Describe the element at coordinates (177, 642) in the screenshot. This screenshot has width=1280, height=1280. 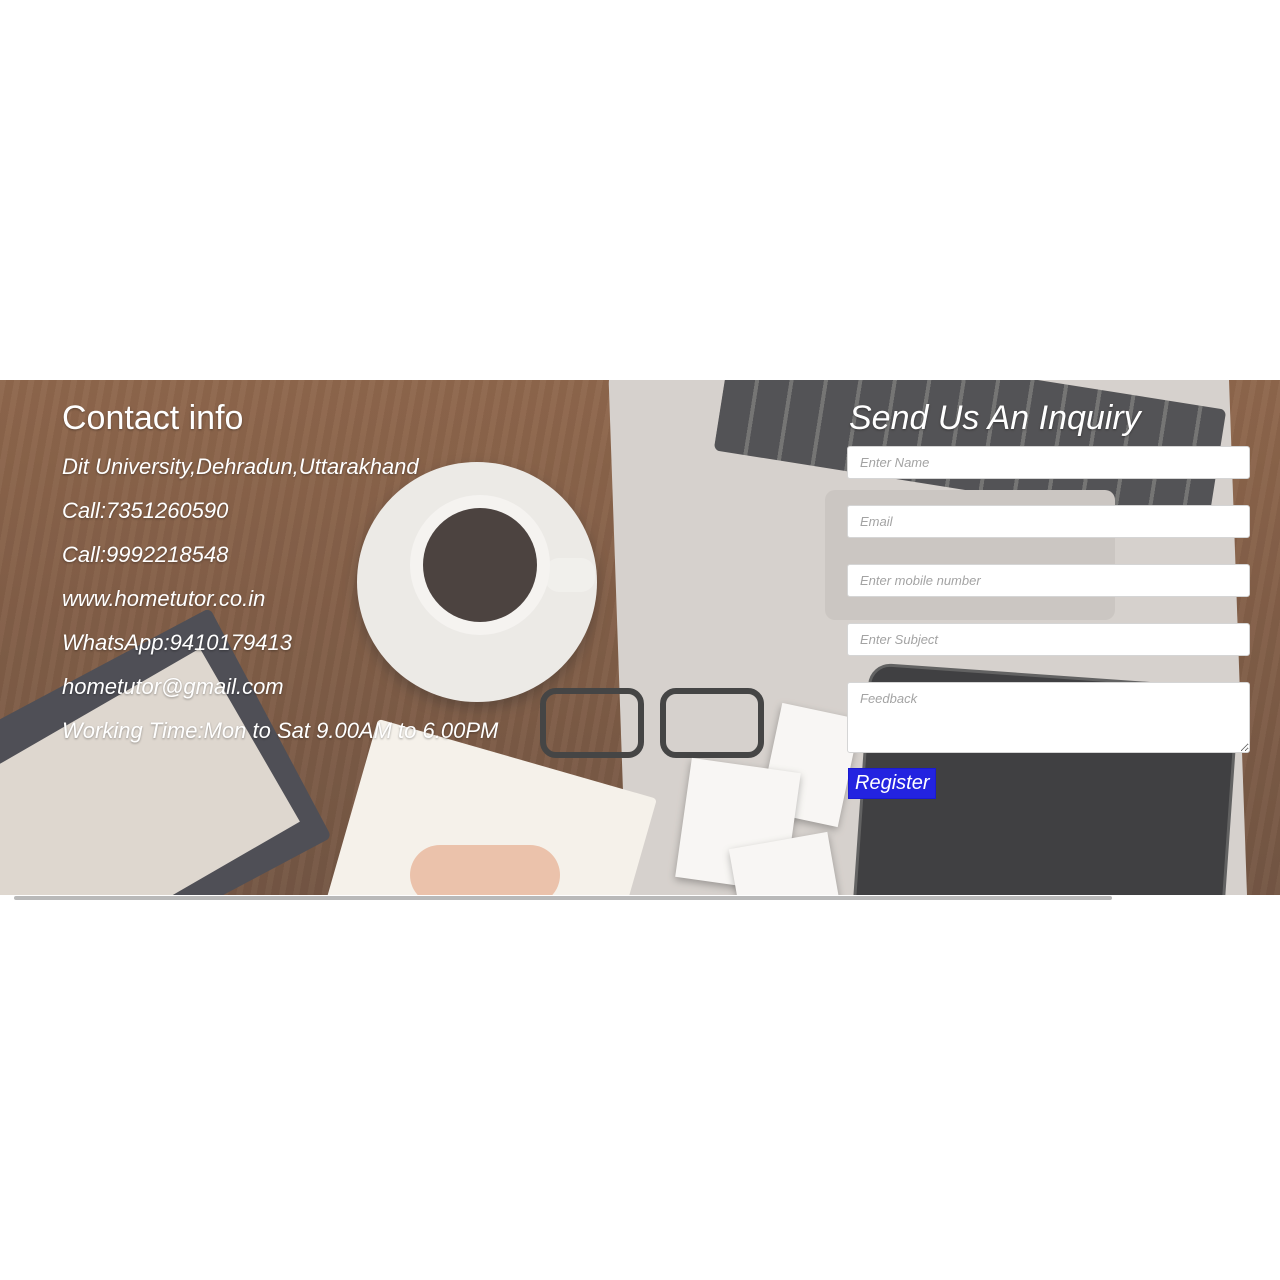
I see `contact-whatsapp: WhatsApp:9410179413` at that location.